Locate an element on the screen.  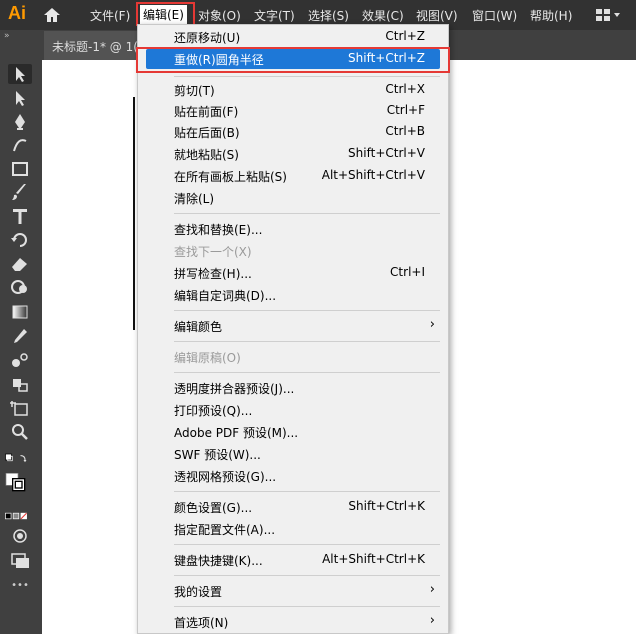
default-fill-stroke-icon is located at coordinates (20, 460).